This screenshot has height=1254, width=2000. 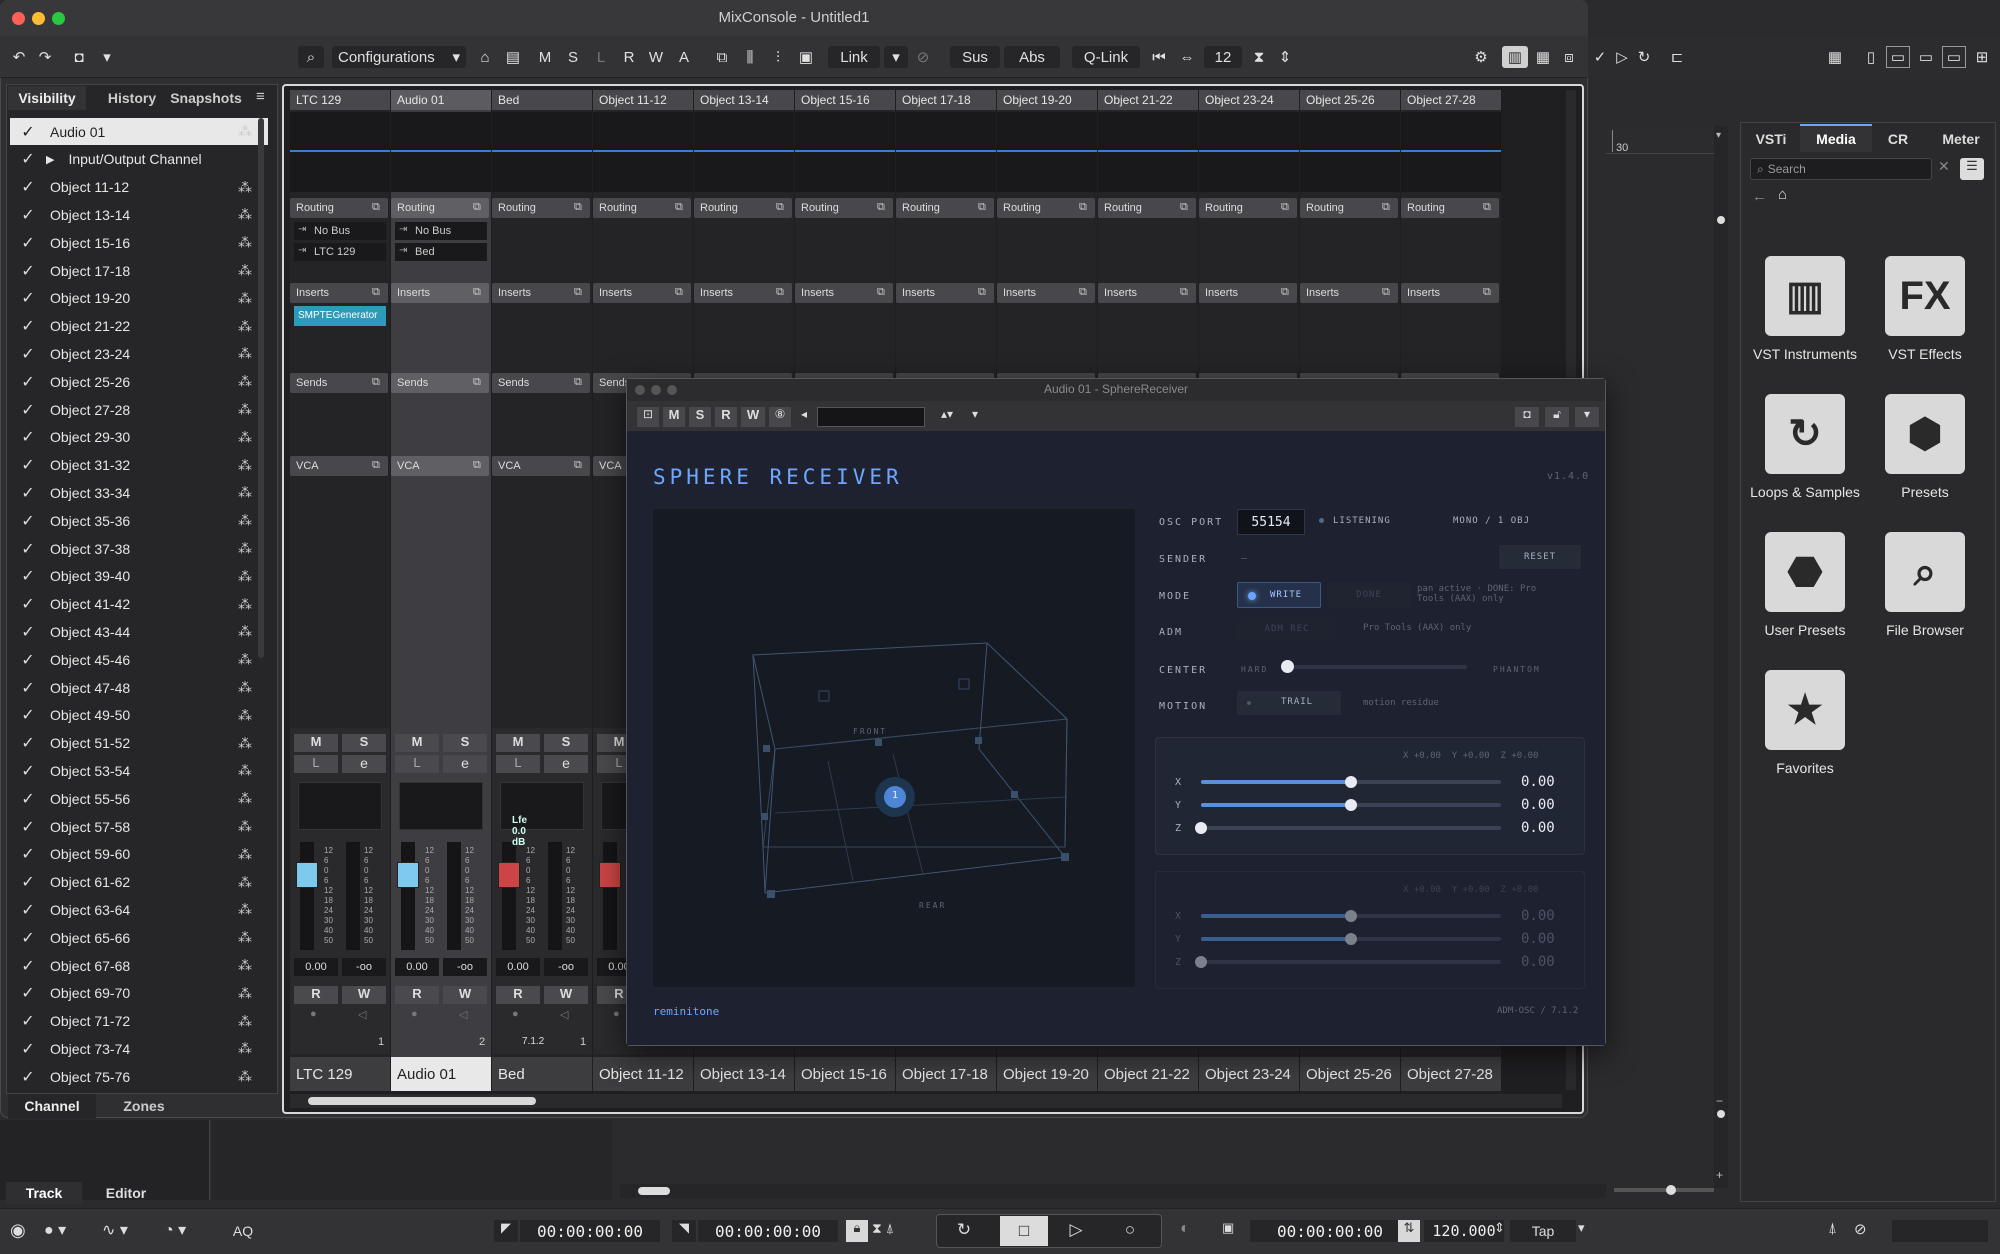 I want to click on channel-header-object-25-26: Object 25-26, so click(x=1350, y=100).